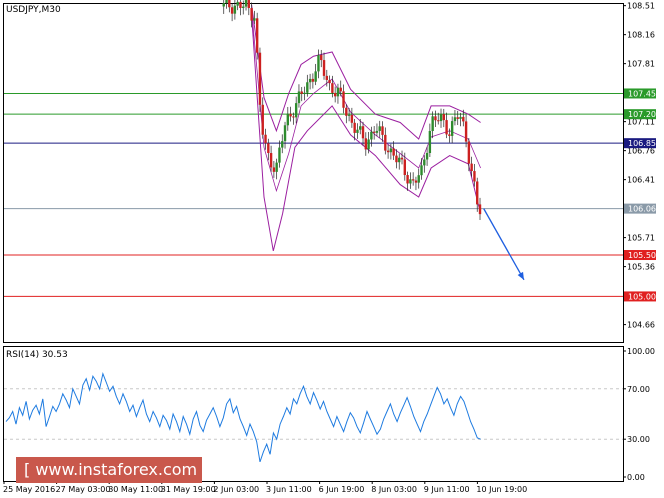 The image size is (664, 498). What do you see at coordinates (642, 93) in the screenshot?
I see `level-label-107.45: 107.45` at bounding box center [642, 93].